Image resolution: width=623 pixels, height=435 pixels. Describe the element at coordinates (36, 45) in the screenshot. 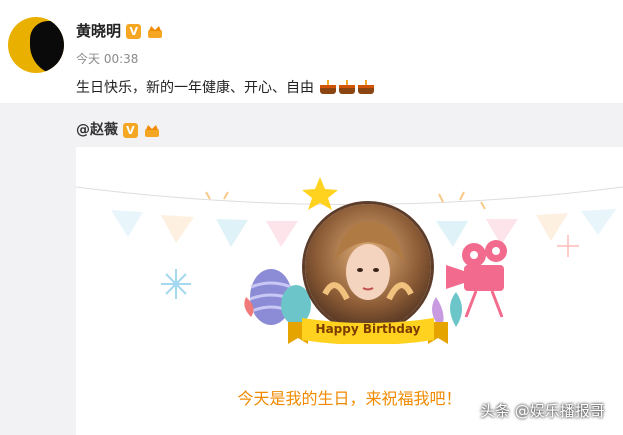

I see `author-avatar` at that location.